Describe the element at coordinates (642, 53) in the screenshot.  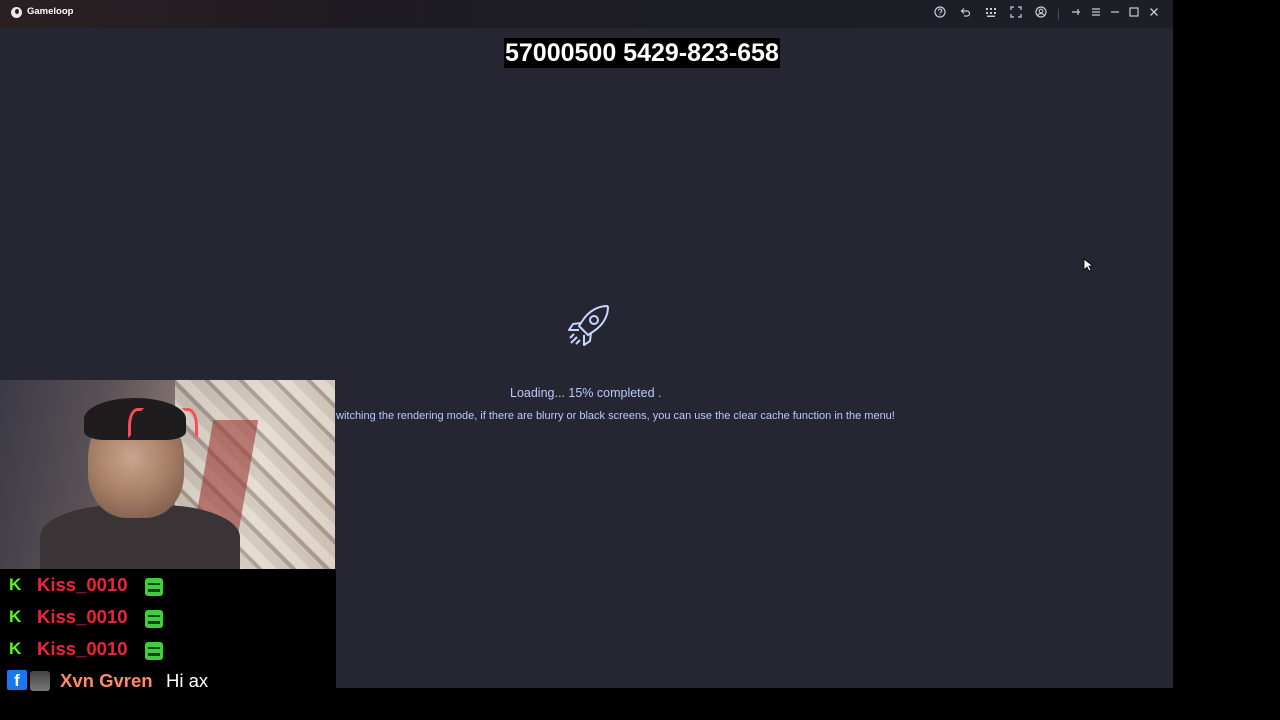
I see `stream-number-overlay: 57000500 5429-823-658` at that location.